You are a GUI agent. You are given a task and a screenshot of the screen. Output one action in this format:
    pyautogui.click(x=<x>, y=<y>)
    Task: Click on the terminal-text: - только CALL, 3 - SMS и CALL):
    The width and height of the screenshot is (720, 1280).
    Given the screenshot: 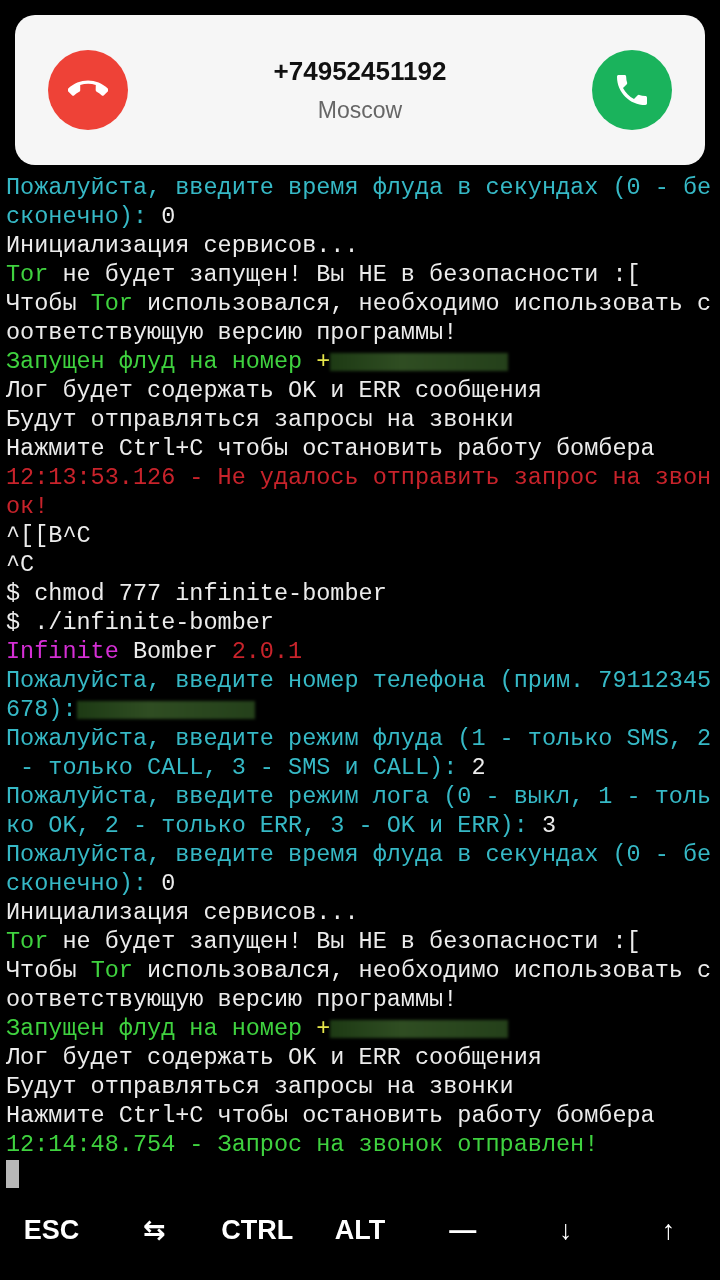 What is the action you would take?
    pyautogui.click(x=239, y=767)
    